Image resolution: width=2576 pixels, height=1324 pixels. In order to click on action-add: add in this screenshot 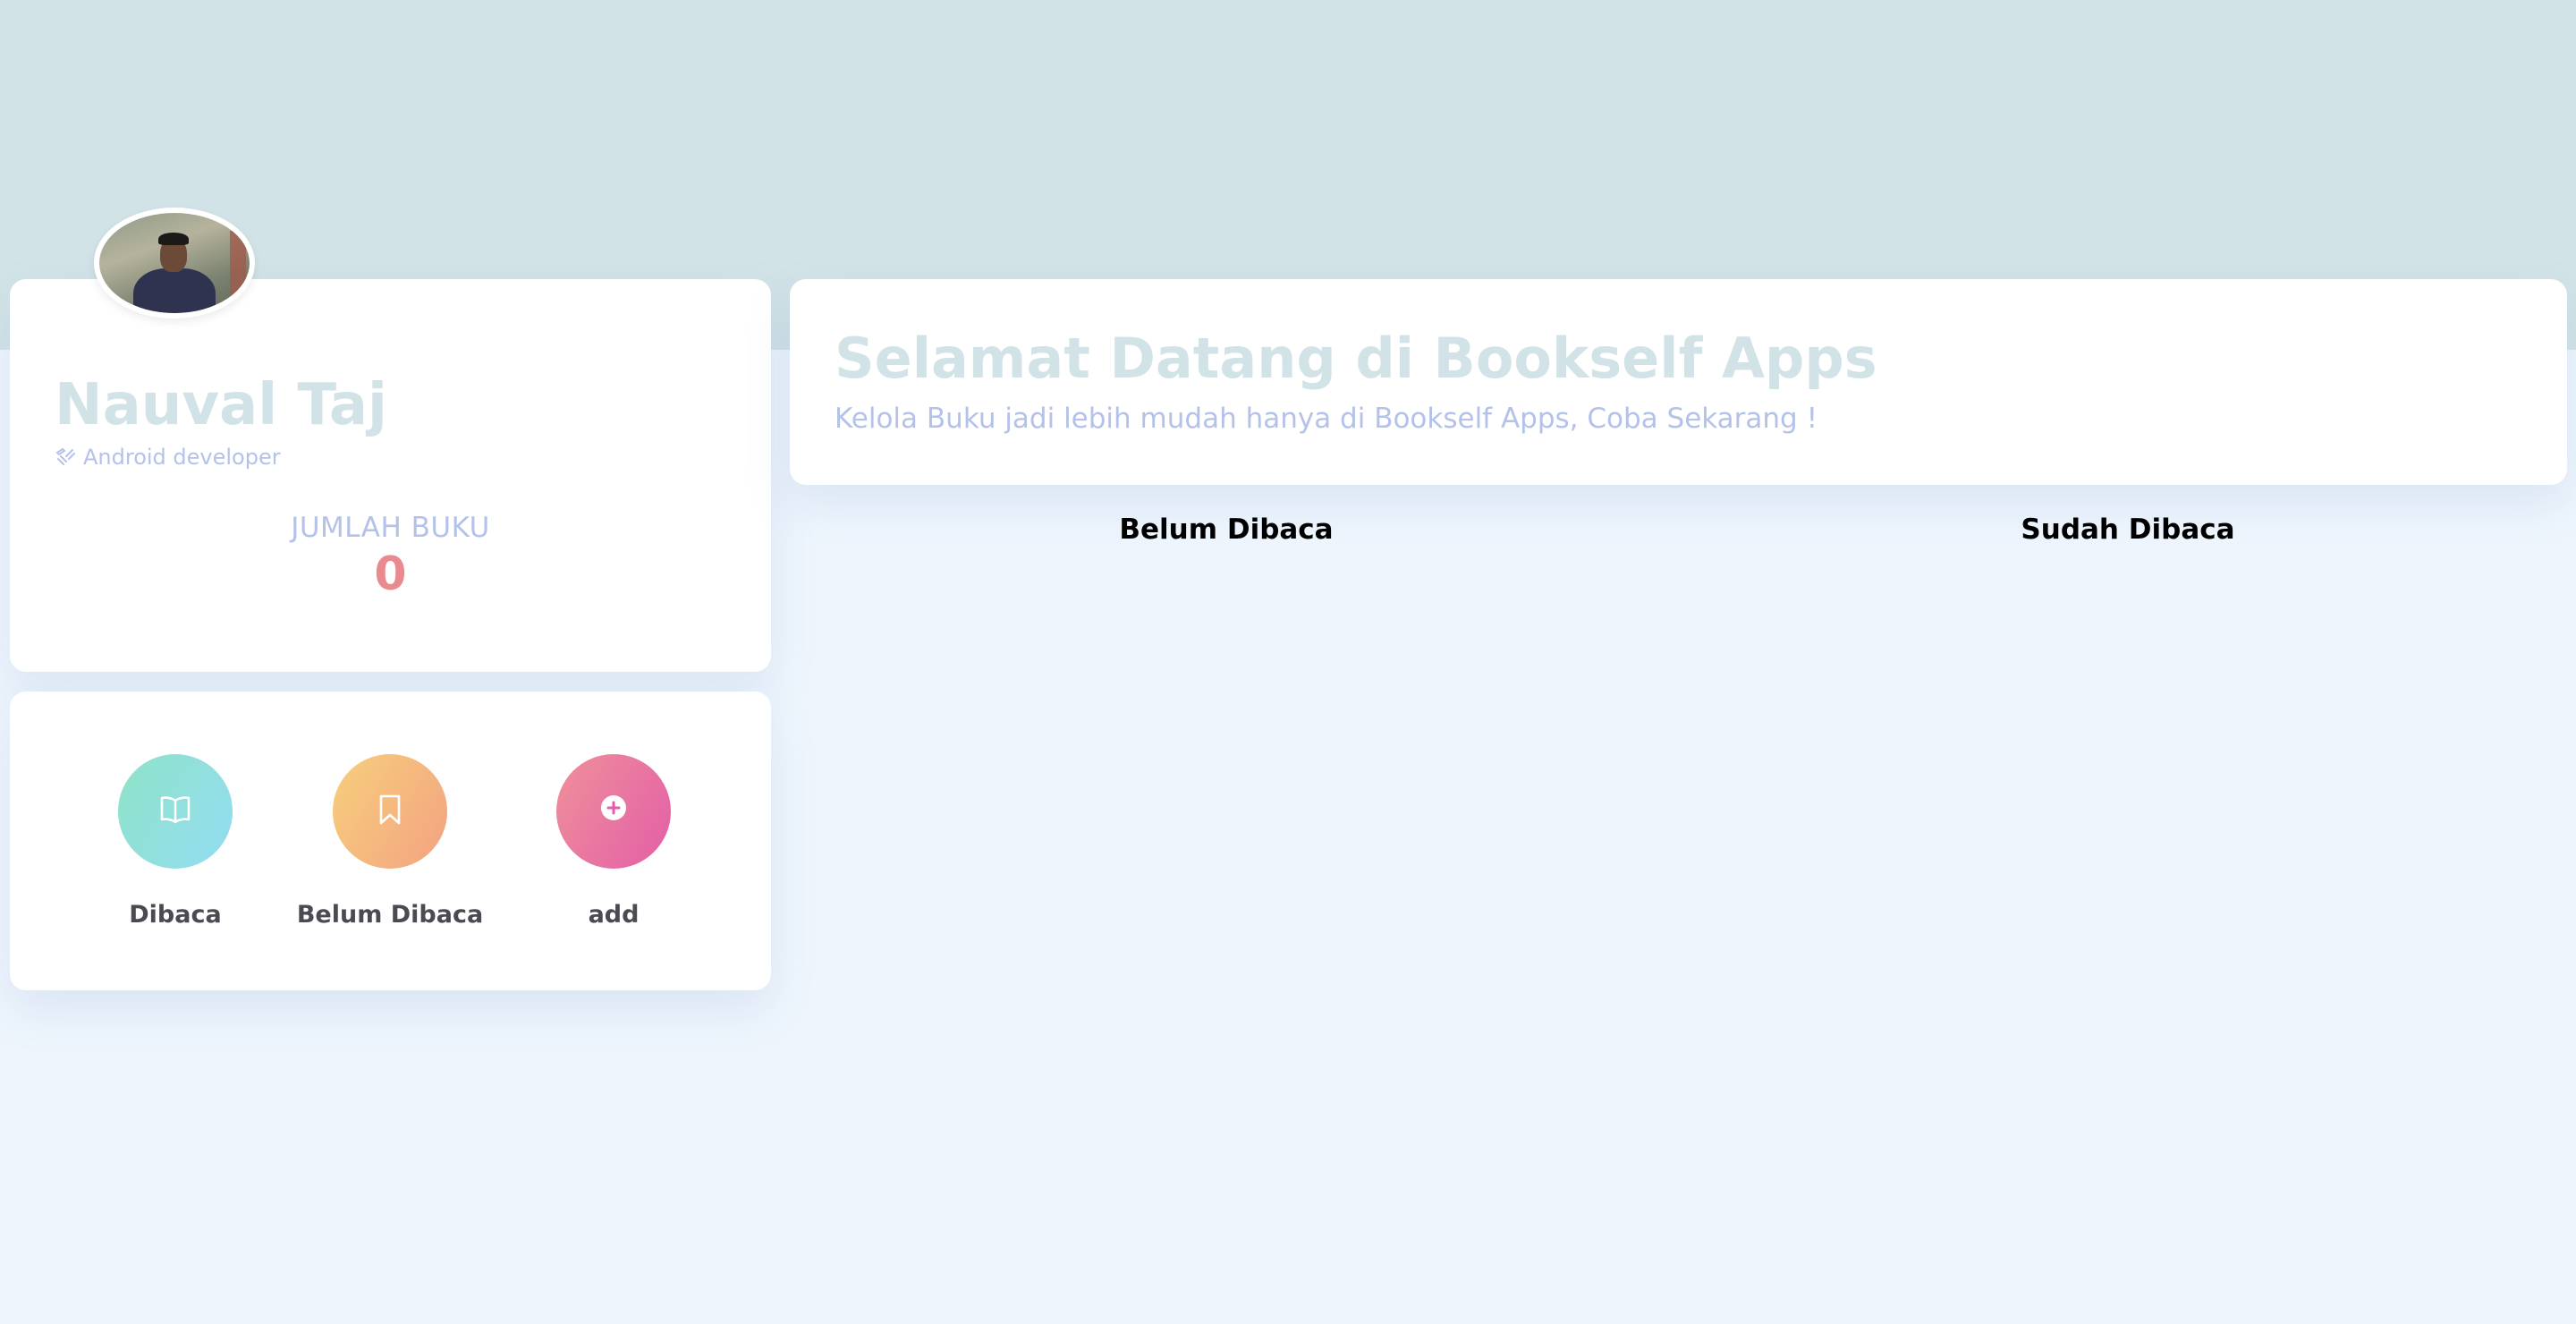, I will do `click(613, 841)`.